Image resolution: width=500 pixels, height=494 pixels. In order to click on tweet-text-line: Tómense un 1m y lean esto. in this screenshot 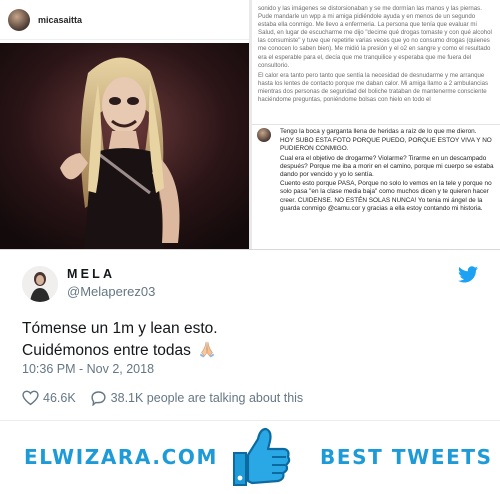, I will do `click(120, 328)`.